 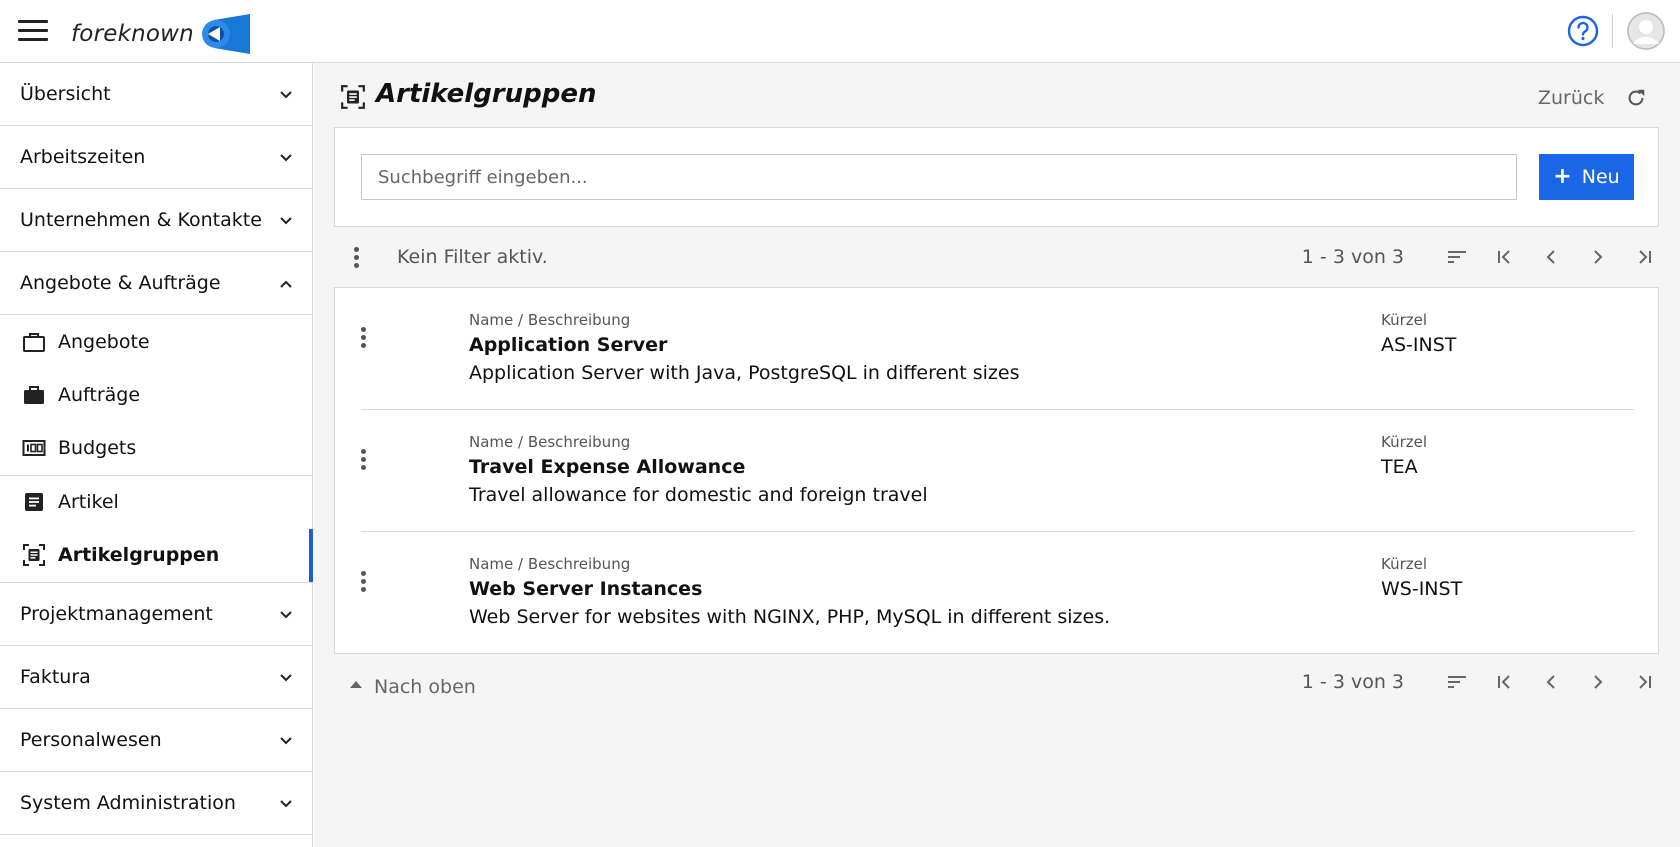 I want to click on logo-text: foreknown, so click(x=132, y=34).